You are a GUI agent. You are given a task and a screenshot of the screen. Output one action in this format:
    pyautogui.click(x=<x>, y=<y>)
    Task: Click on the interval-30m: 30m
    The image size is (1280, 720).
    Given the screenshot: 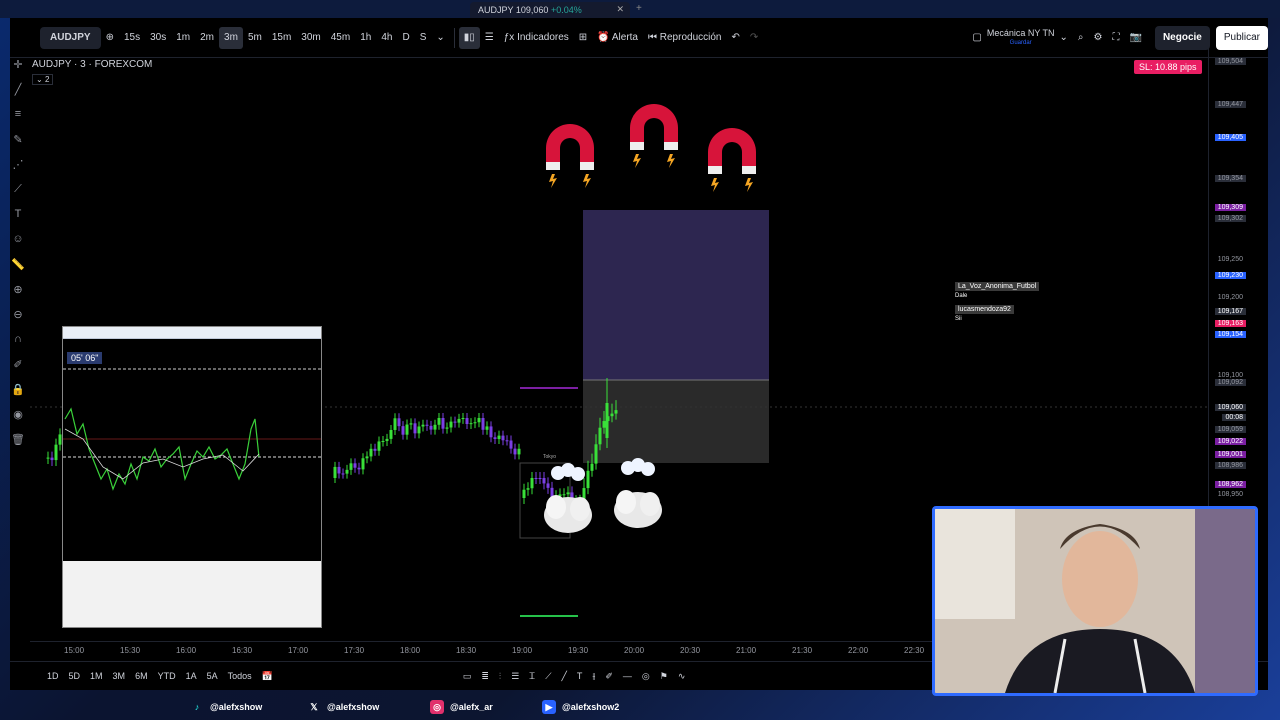 What is the action you would take?
    pyautogui.click(x=310, y=38)
    